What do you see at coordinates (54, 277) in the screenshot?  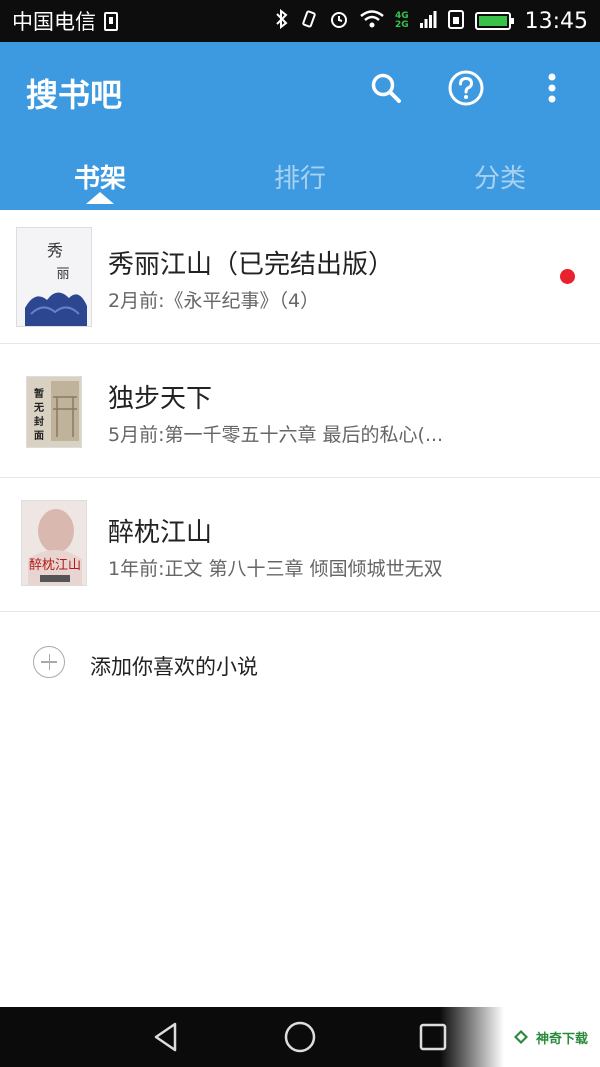 I see `book-cover: 秀 丽` at bounding box center [54, 277].